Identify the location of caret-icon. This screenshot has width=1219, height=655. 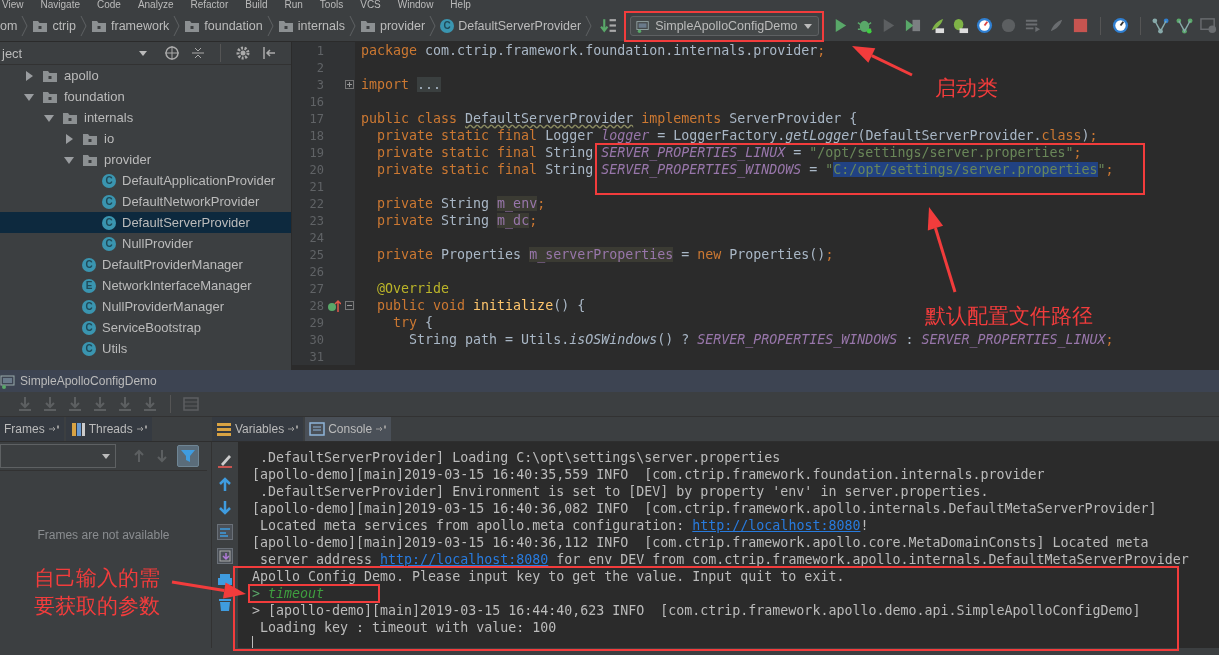
(143, 53).